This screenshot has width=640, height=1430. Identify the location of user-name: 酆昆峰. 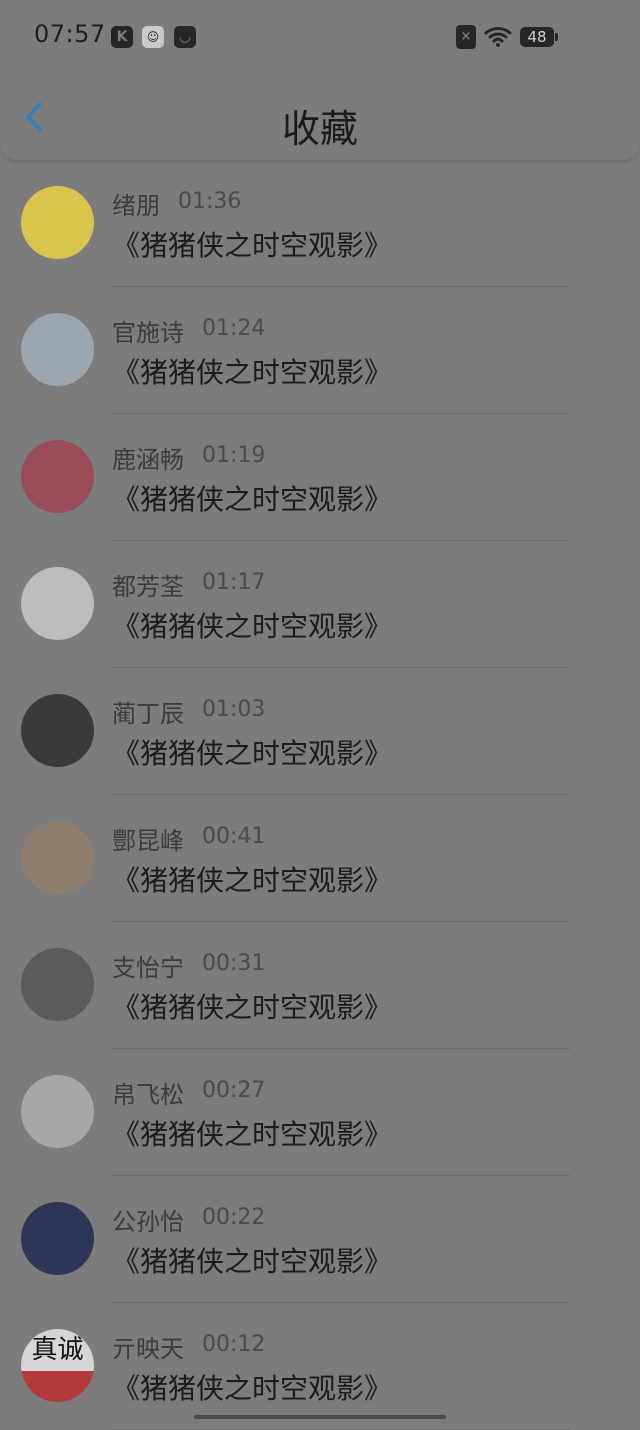
(148, 841).